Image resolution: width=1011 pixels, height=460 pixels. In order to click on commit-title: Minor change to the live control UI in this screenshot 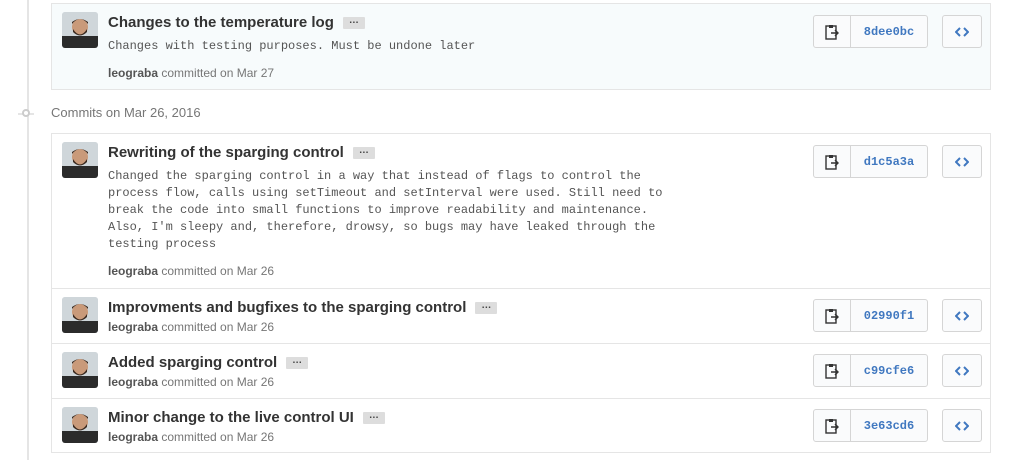, I will do `click(231, 417)`.